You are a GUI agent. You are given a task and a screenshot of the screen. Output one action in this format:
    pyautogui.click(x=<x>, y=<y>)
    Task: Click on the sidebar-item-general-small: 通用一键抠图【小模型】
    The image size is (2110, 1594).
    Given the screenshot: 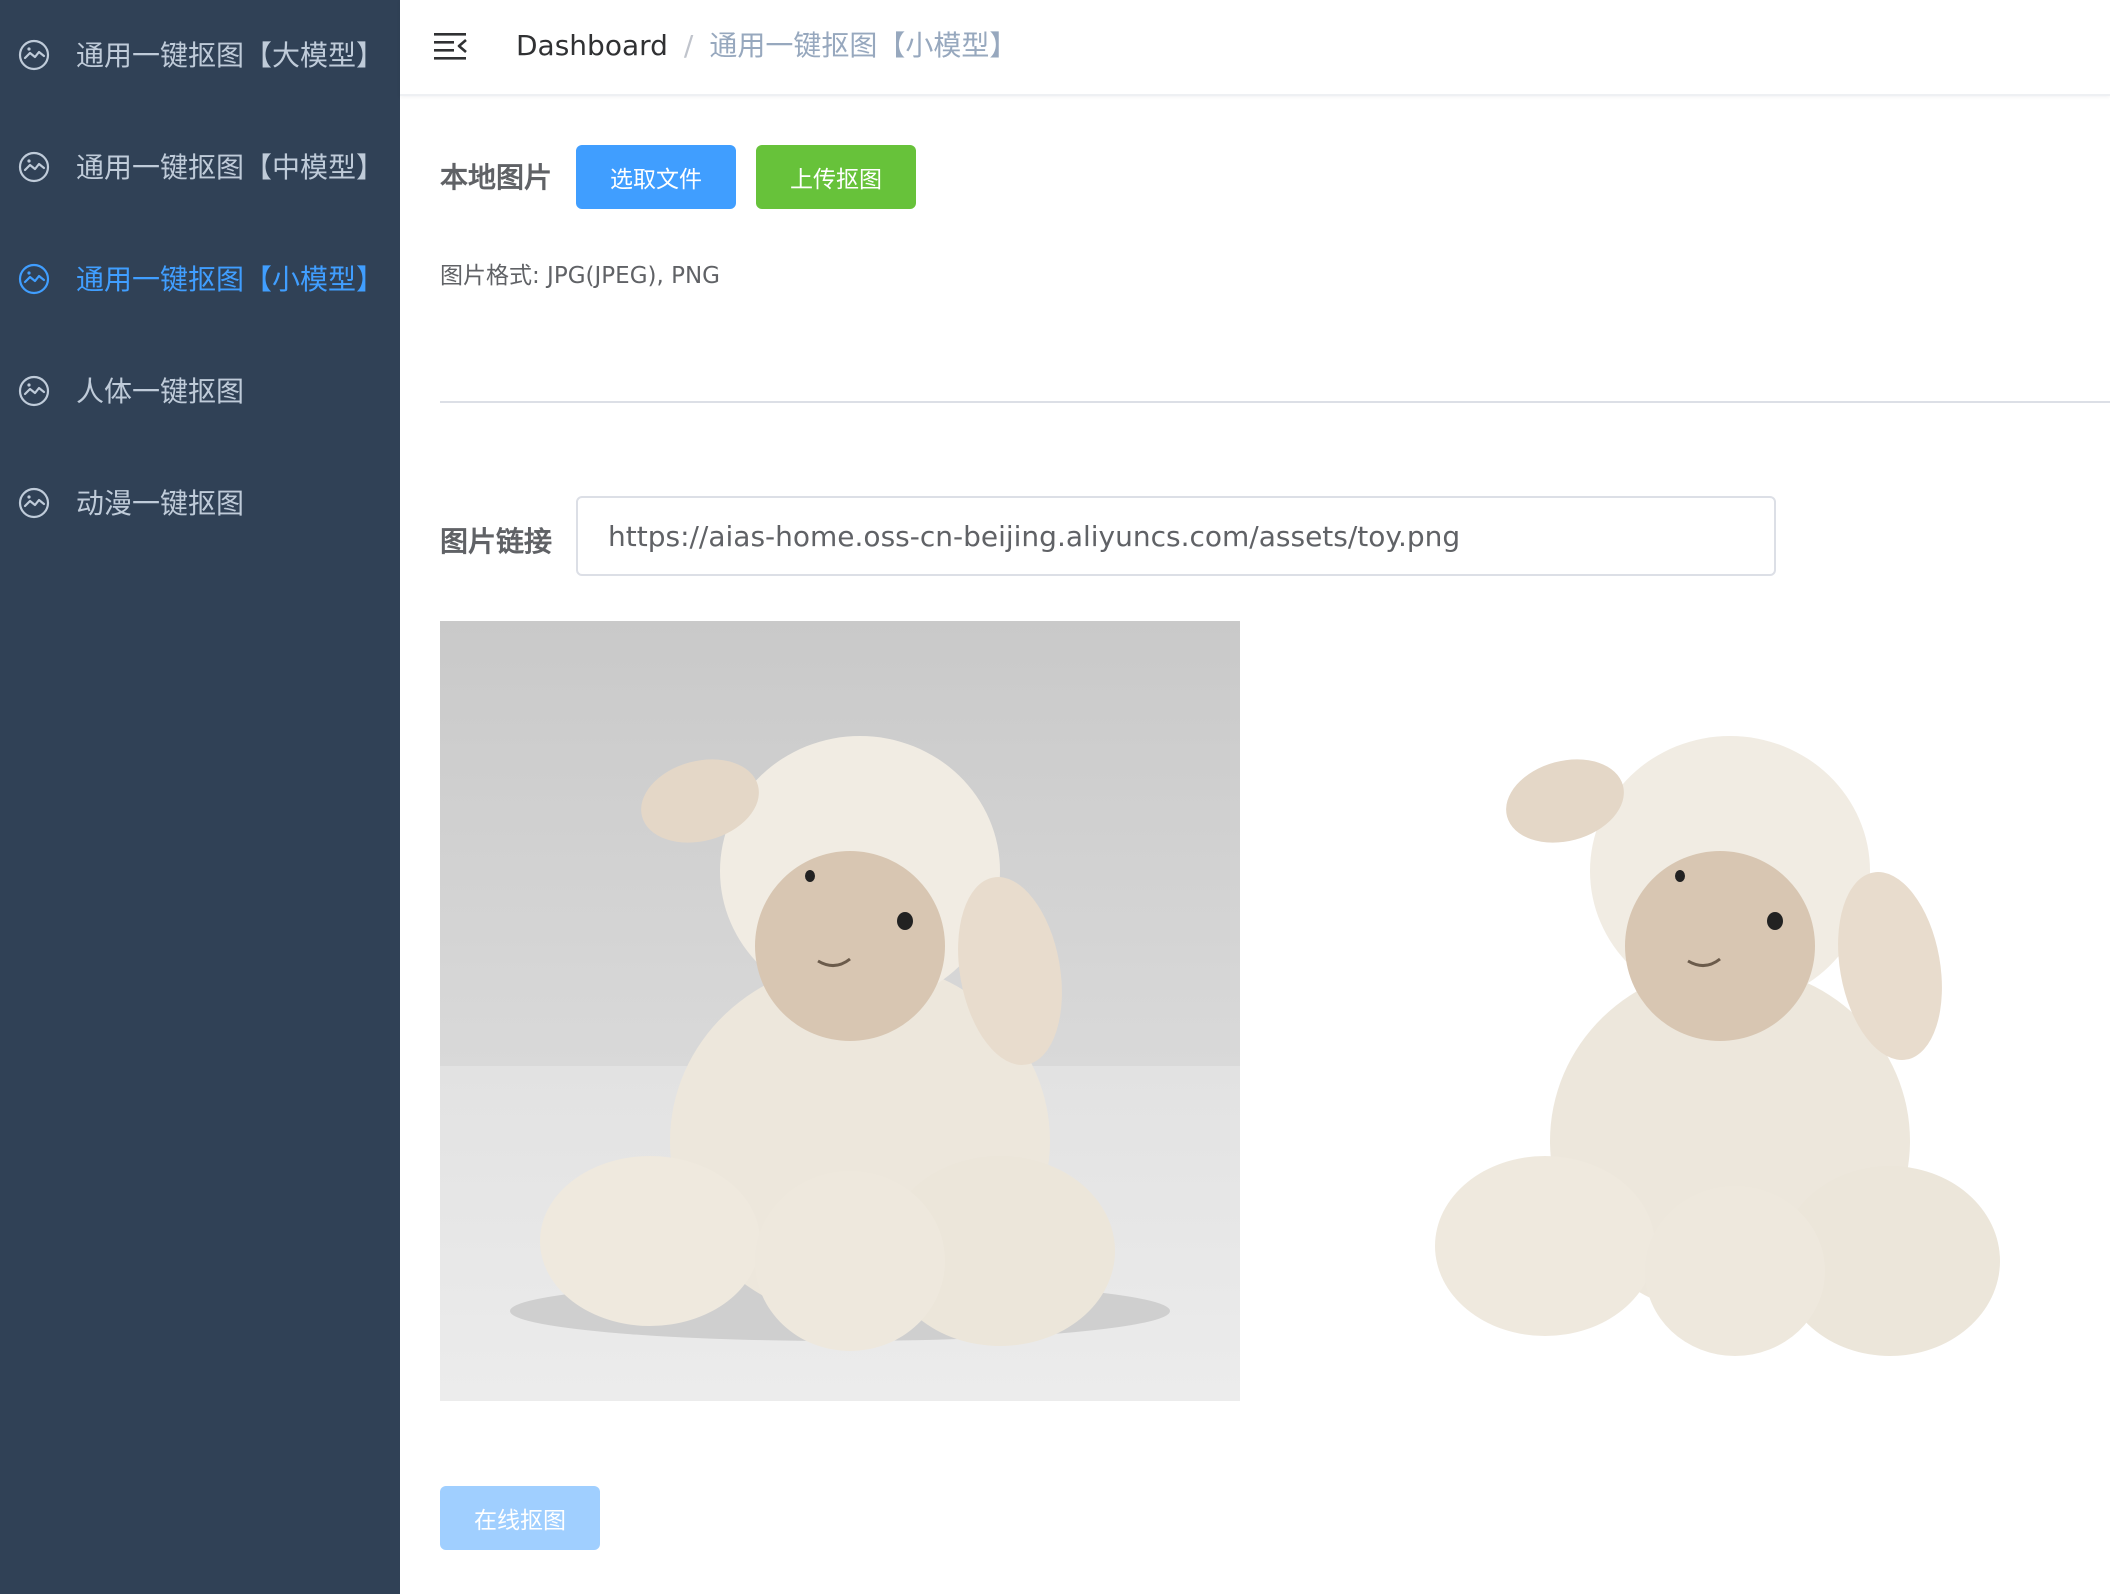 What is the action you would take?
    pyautogui.click(x=200, y=280)
    